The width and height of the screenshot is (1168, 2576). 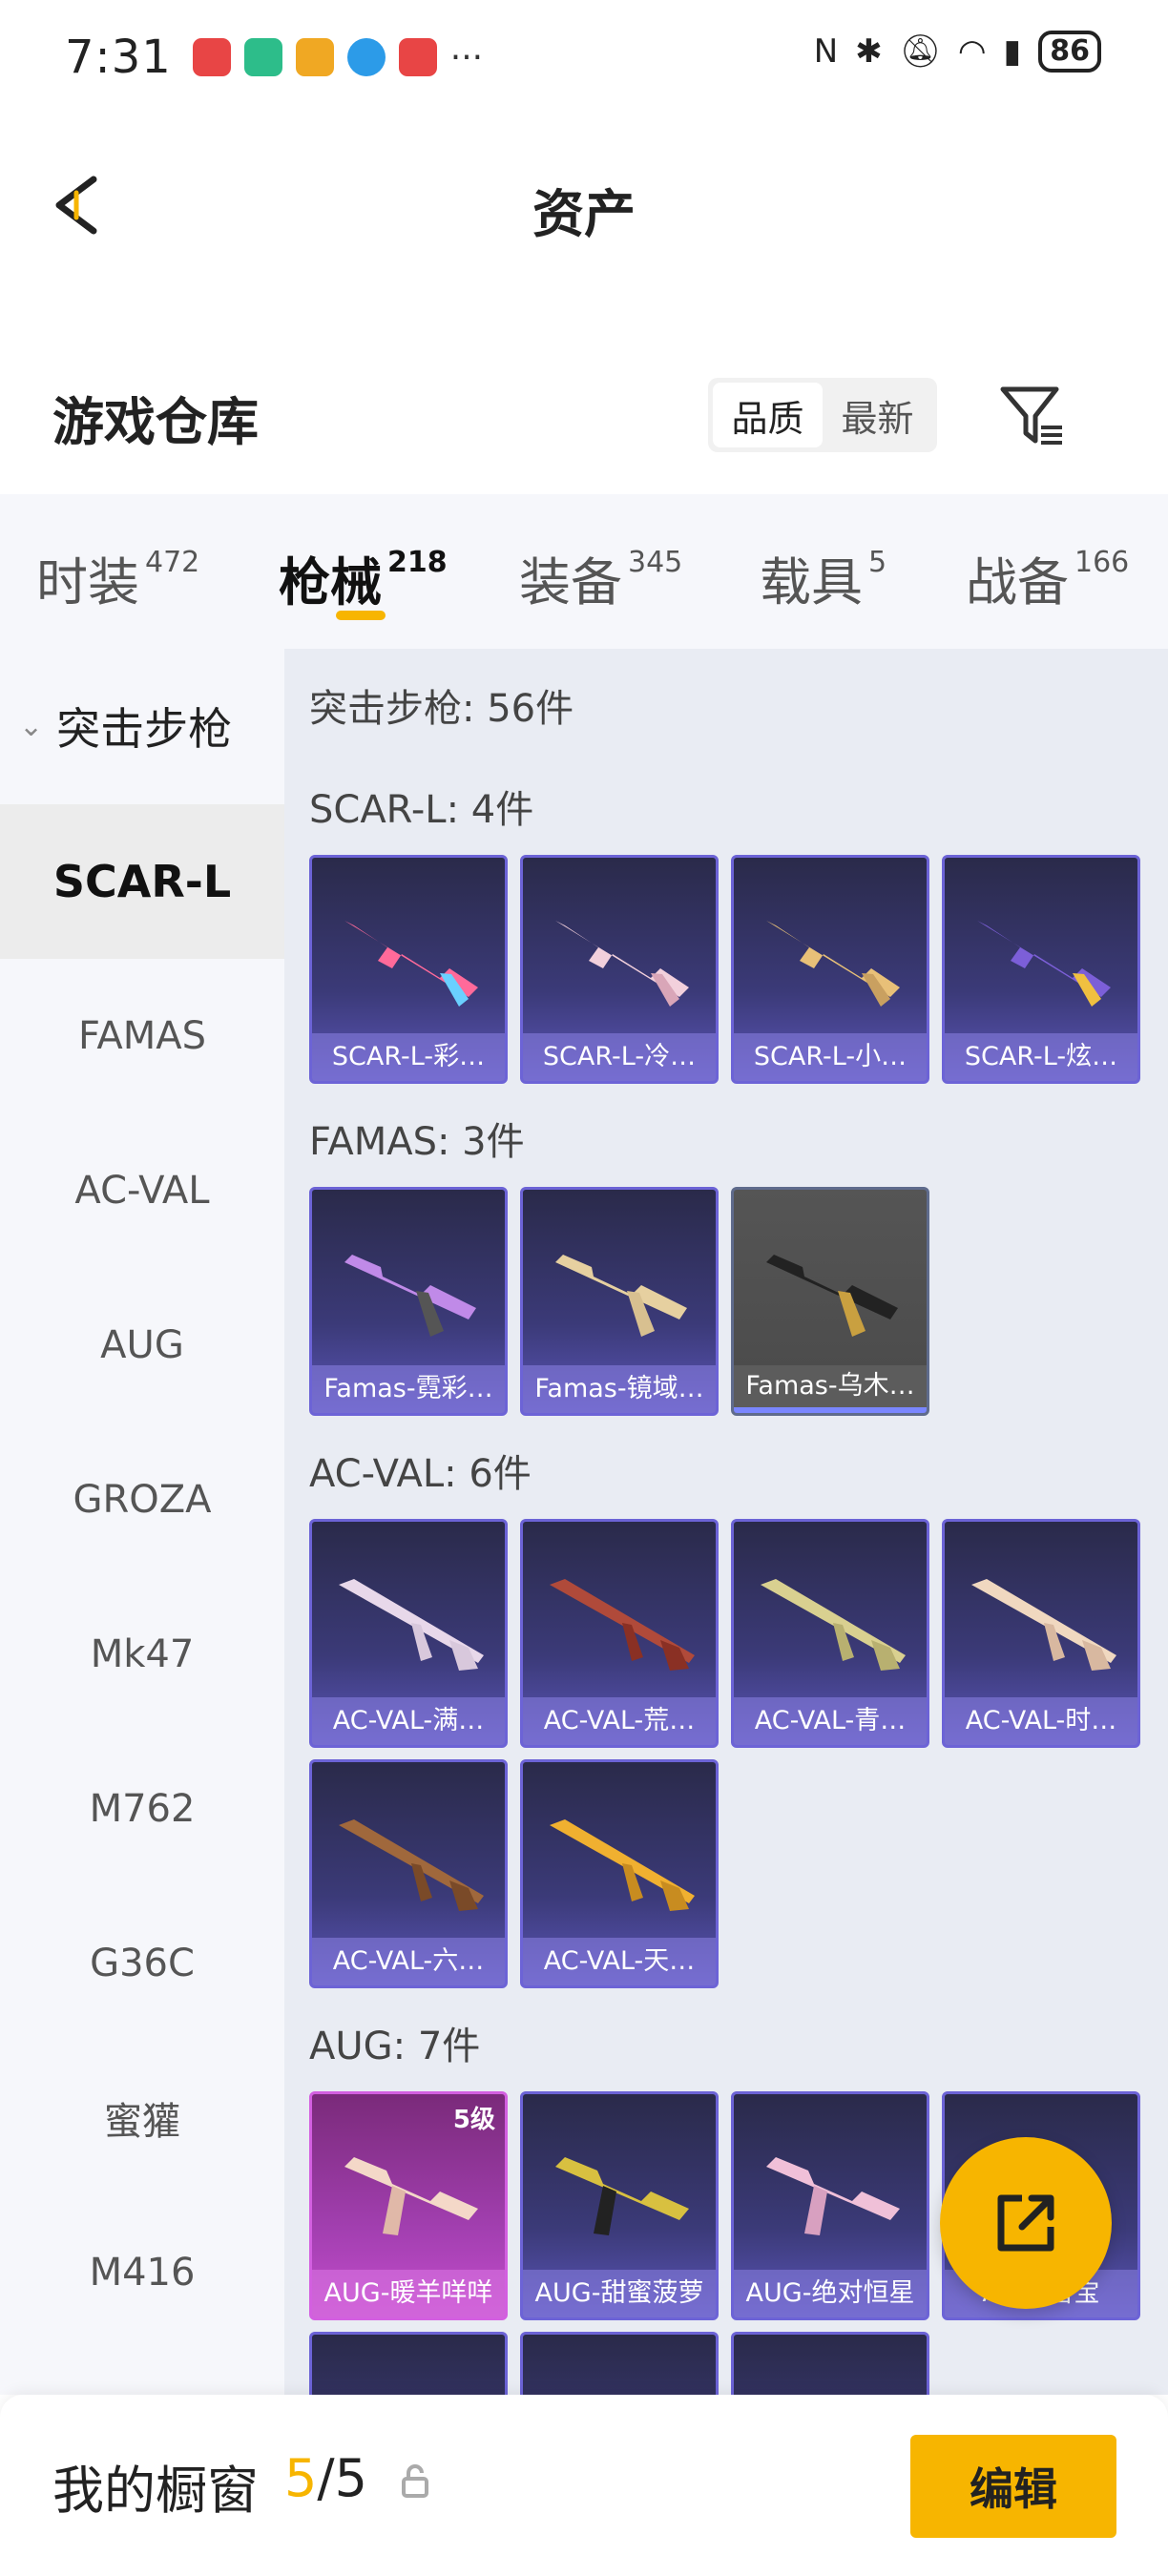 I want to click on status-more: ···, so click(x=467, y=57).